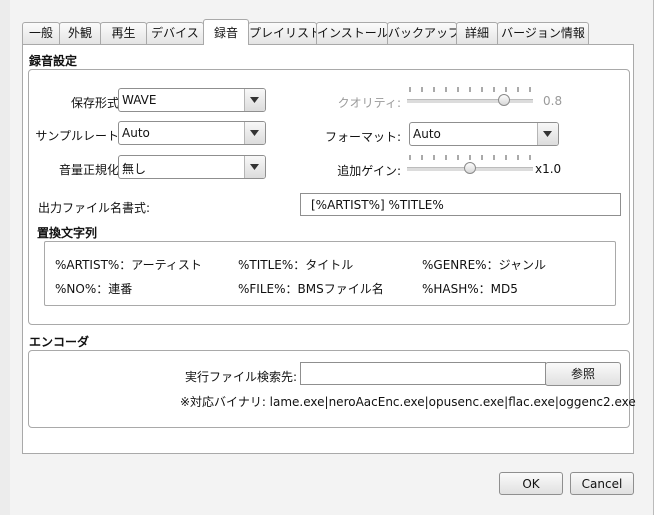  What do you see at coordinates (484, 265) in the screenshot?
I see `replace-item: %GENRE%：ジャンル` at bounding box center [484, 265].